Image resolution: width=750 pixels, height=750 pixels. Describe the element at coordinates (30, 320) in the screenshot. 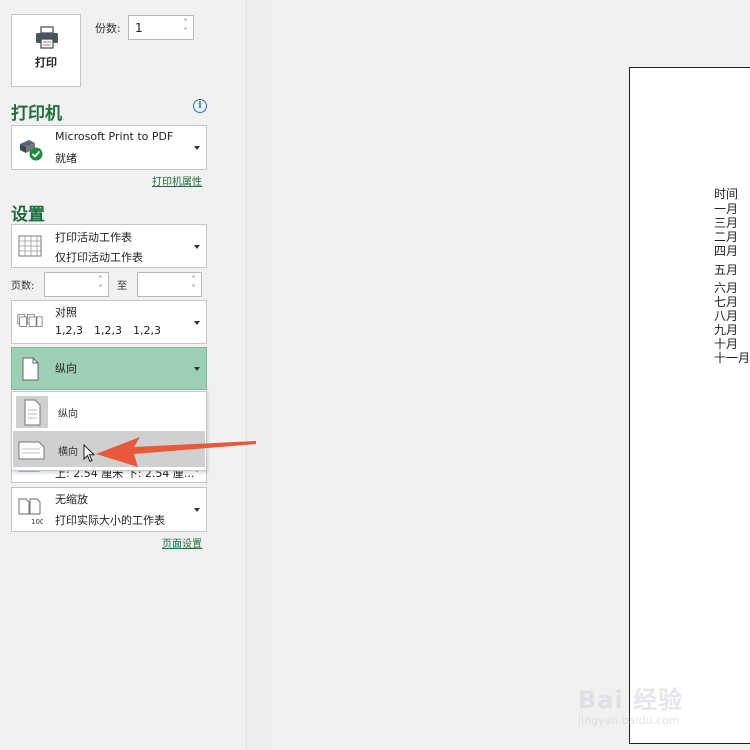

I see `collate-pages-icon` at that location.